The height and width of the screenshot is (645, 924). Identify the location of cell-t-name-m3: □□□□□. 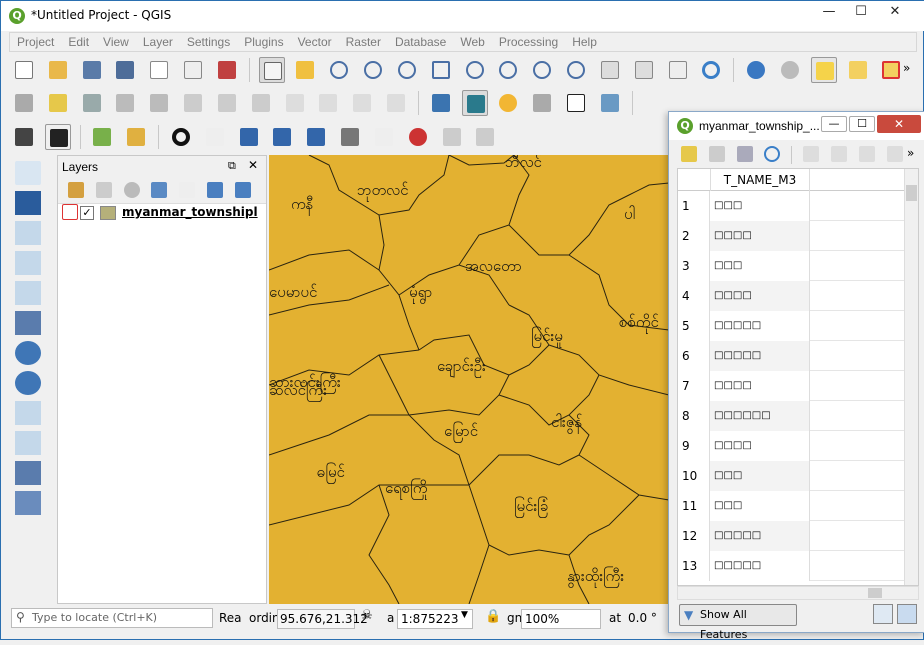
(760, 536).